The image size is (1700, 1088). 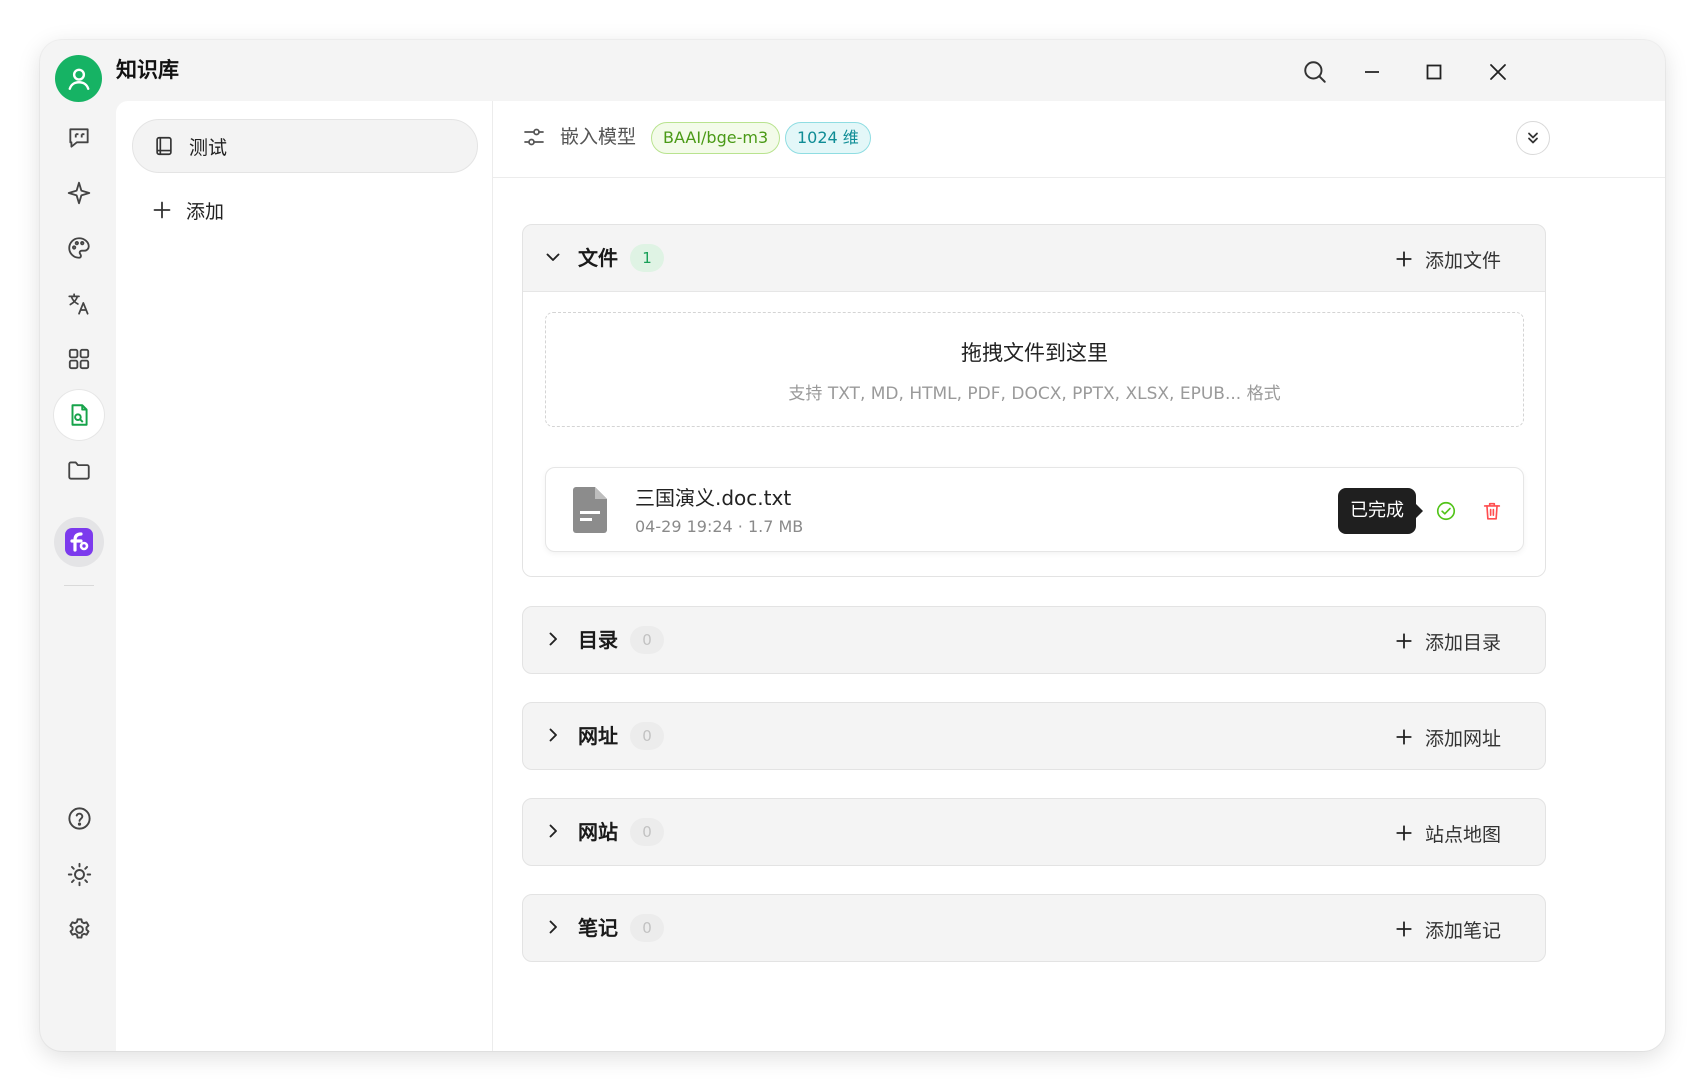 I want to click on section-directories: 目录 0 添加目录, so click(x=1034, y=640).